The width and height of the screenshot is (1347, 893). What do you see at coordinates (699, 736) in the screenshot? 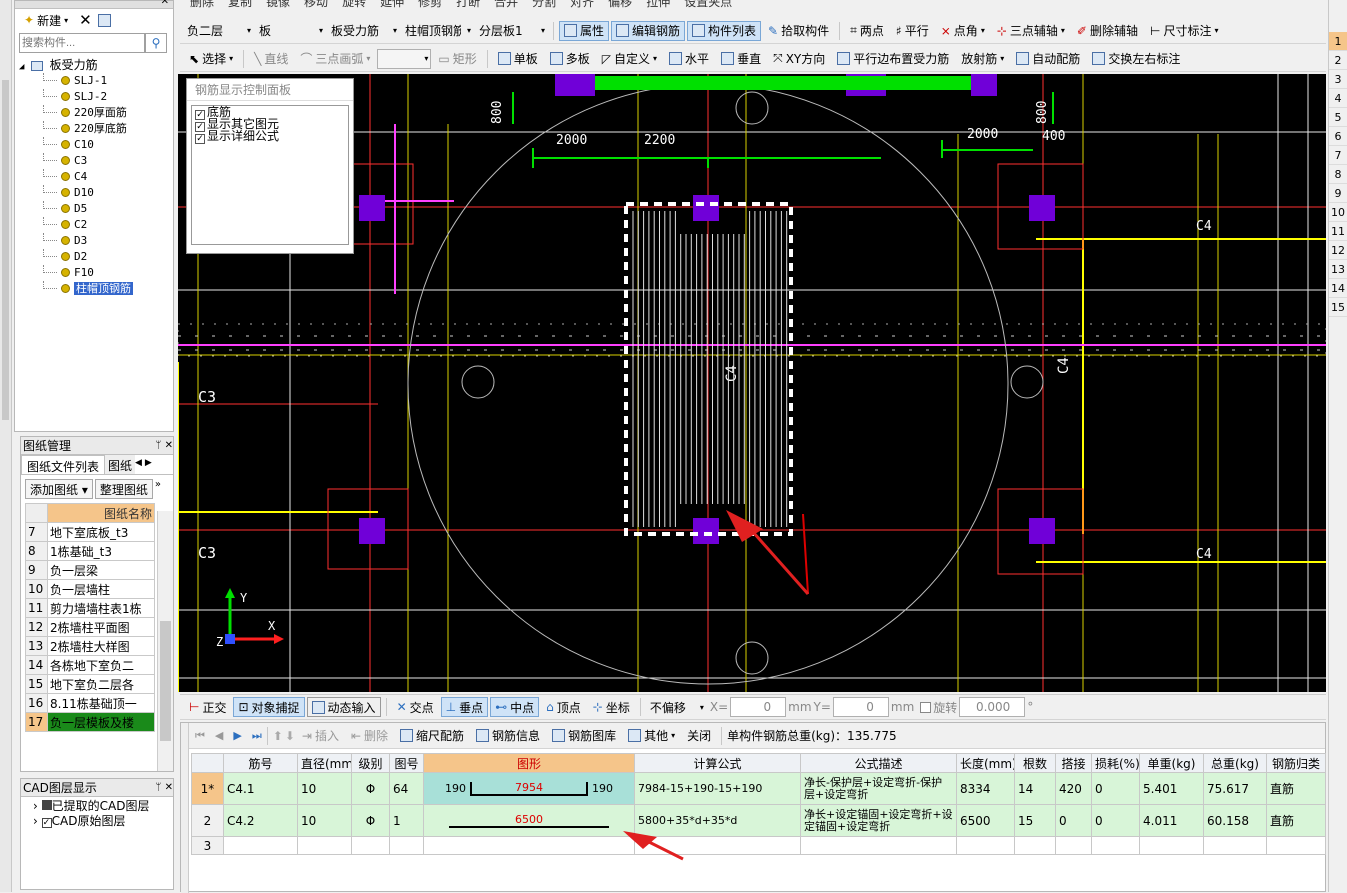
I see `close-editor-button: 关闭` at bounding box center [699, 736].